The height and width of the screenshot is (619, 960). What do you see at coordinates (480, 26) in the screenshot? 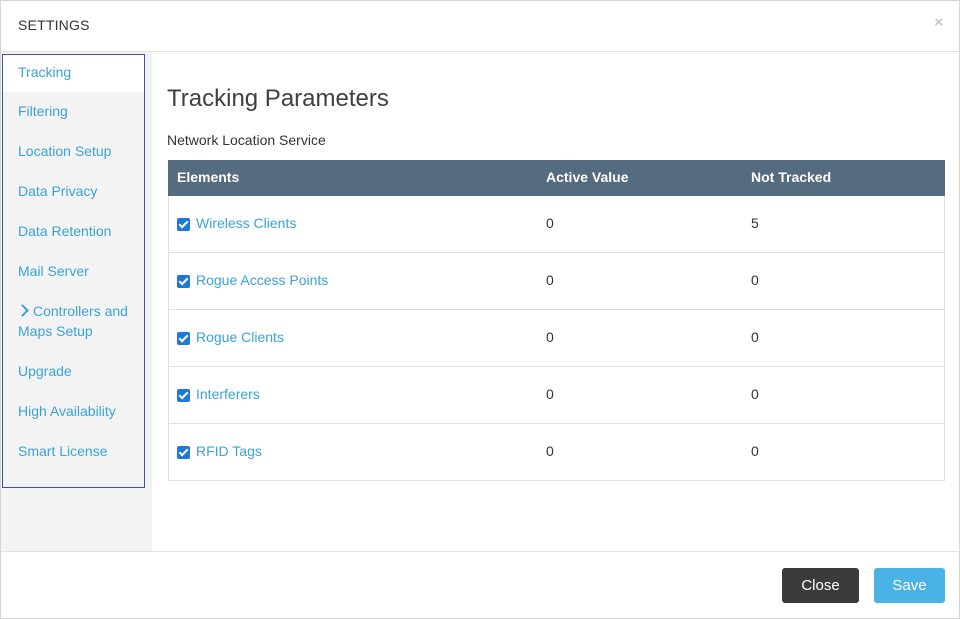
I see `modal-header: SETTINGS ×` at bounding box center [480, 26].